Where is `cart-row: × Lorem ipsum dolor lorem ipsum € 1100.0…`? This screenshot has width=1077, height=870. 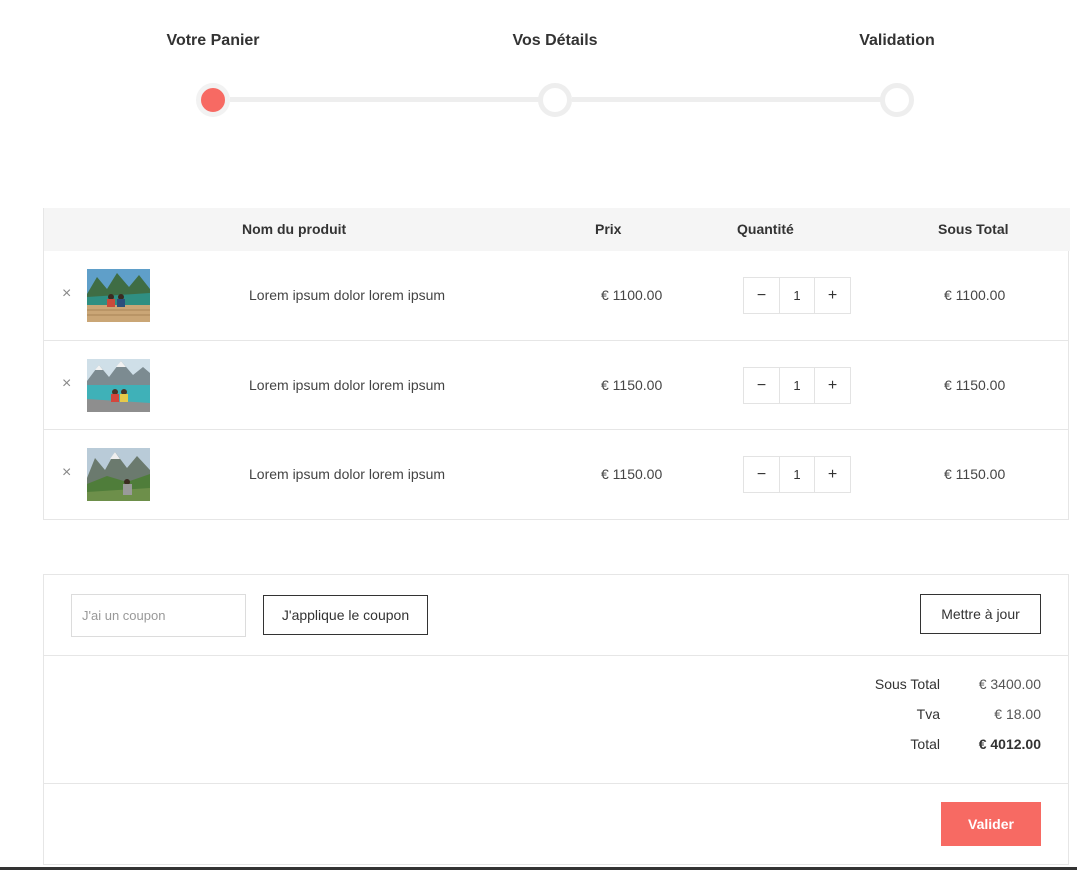
cart-row: × Lorem ipsum dolor lorem ipsum € 1100.0… is located at coordinates (556, 295).